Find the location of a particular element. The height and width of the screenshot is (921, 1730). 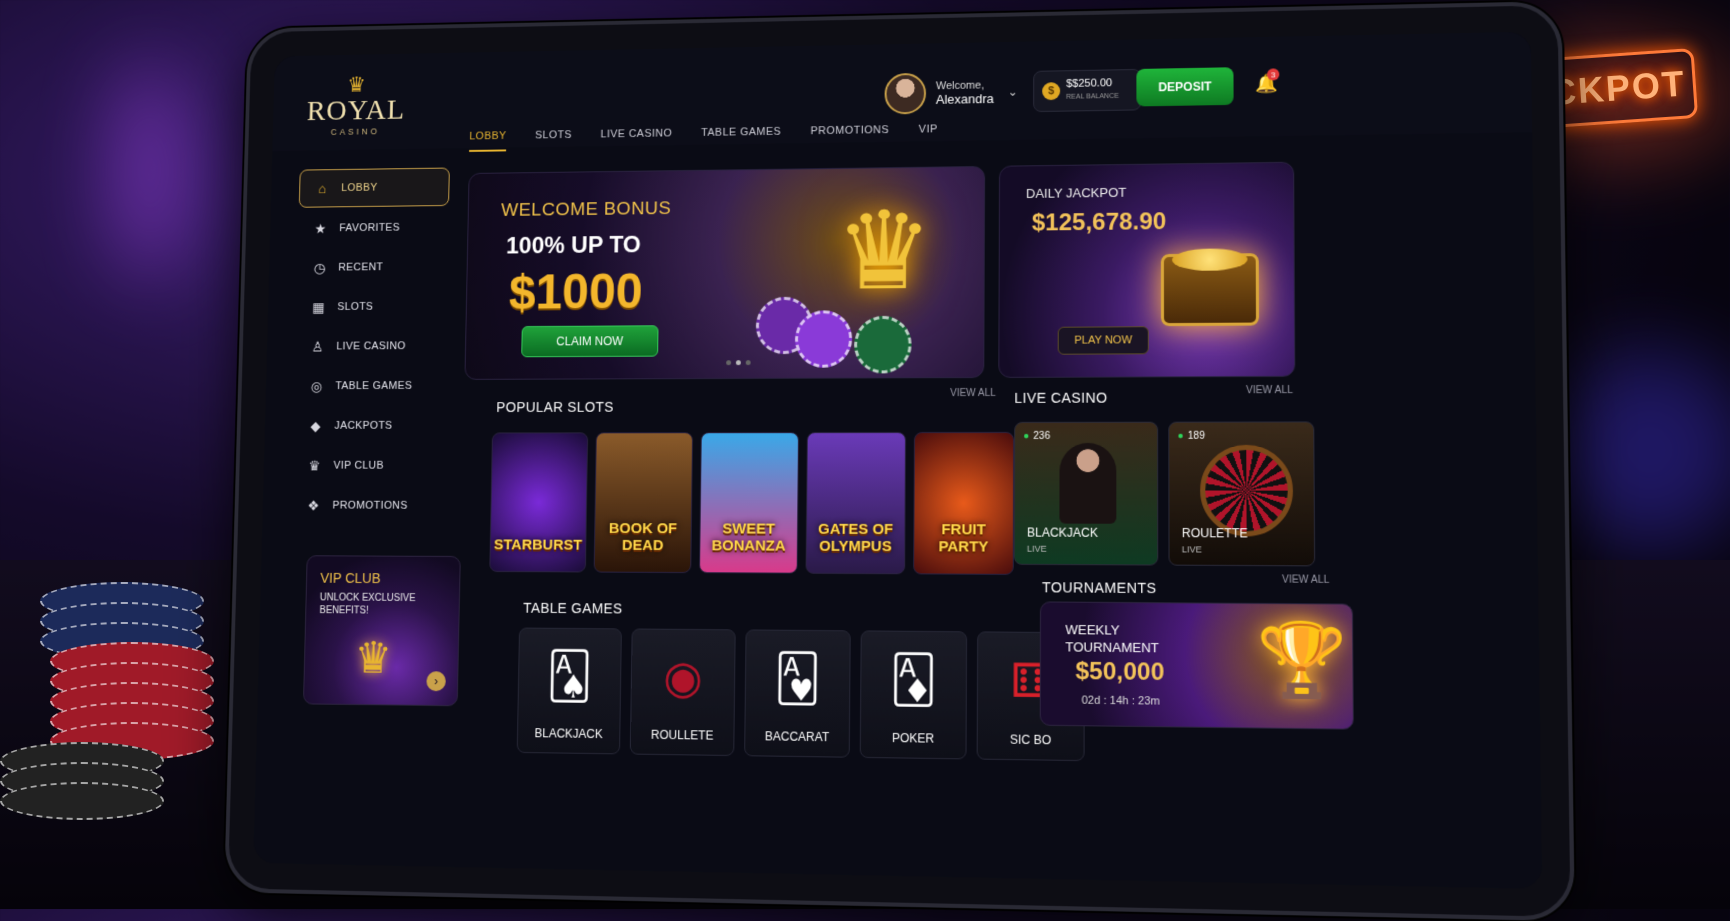

sidebar-item-label: PROMOTIONS is located at coordinates (370, 505).